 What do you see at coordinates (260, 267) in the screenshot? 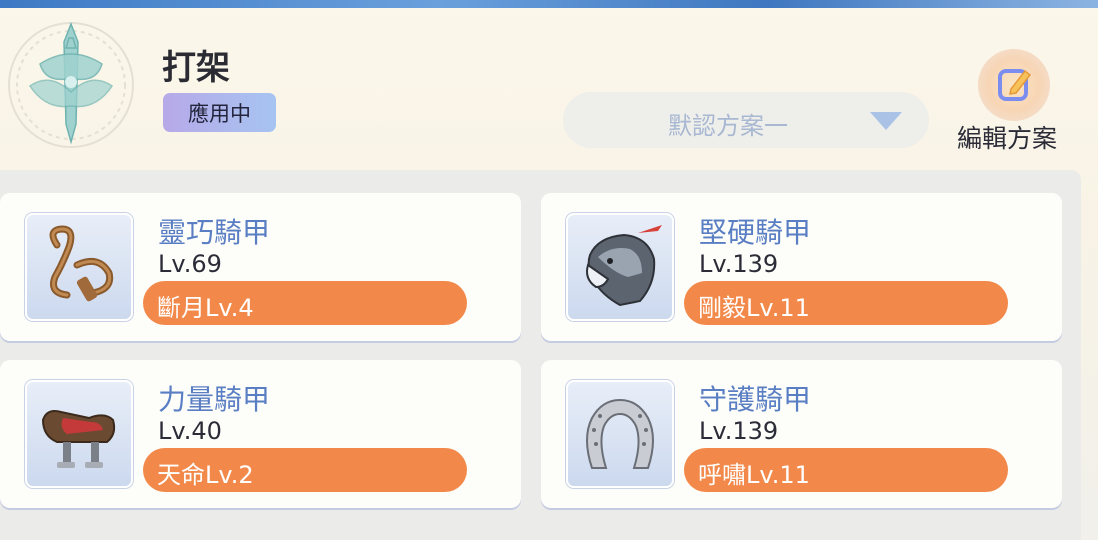
I see `armor-card: 靈巧騎甲 Lv.69 斷月Lv.4` at bounding box center [260, 267].